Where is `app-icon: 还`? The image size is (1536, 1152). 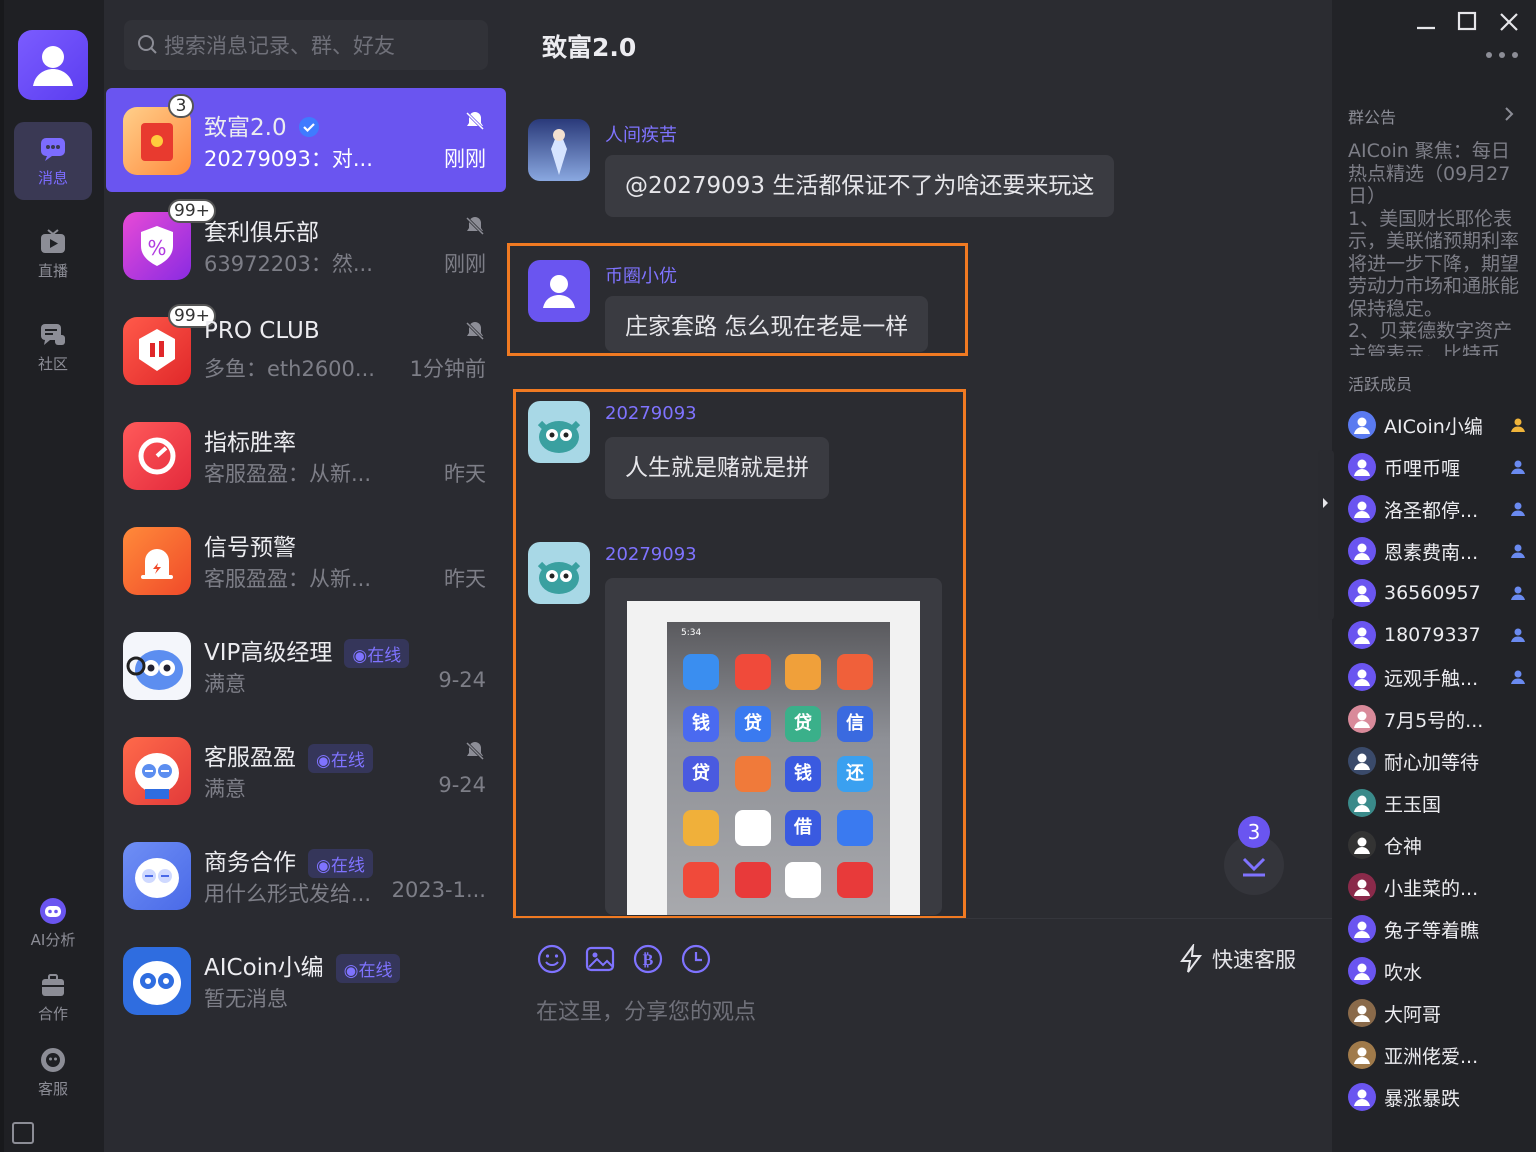 app-icon: 还 is located at coordinates (855, 774).